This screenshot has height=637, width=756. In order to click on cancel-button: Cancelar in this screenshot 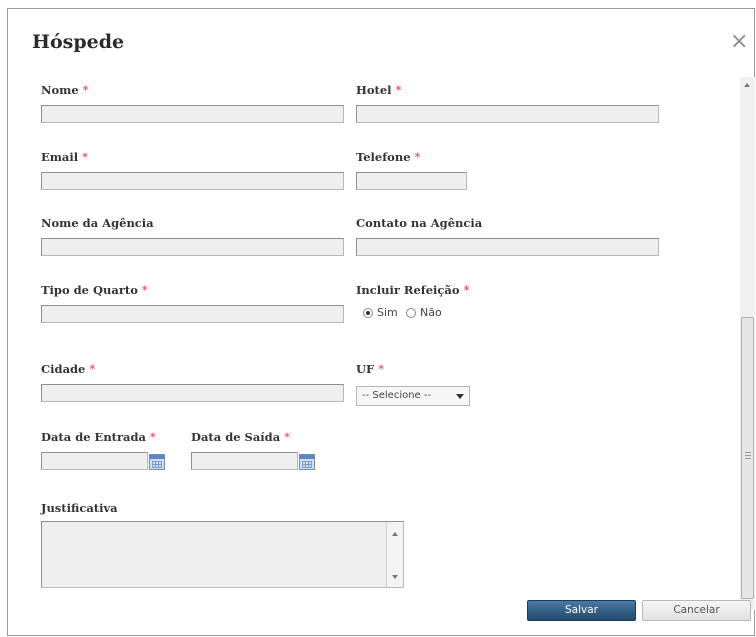, I will do `click(696, 610)`.